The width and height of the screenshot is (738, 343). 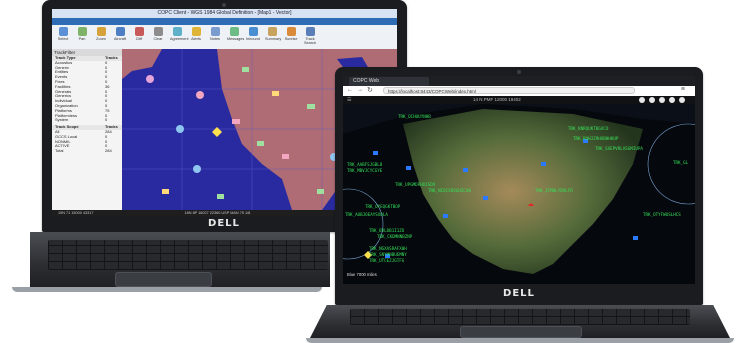 I want to click on ribbon-button-label: Agreement, so click(x=179, y=39).